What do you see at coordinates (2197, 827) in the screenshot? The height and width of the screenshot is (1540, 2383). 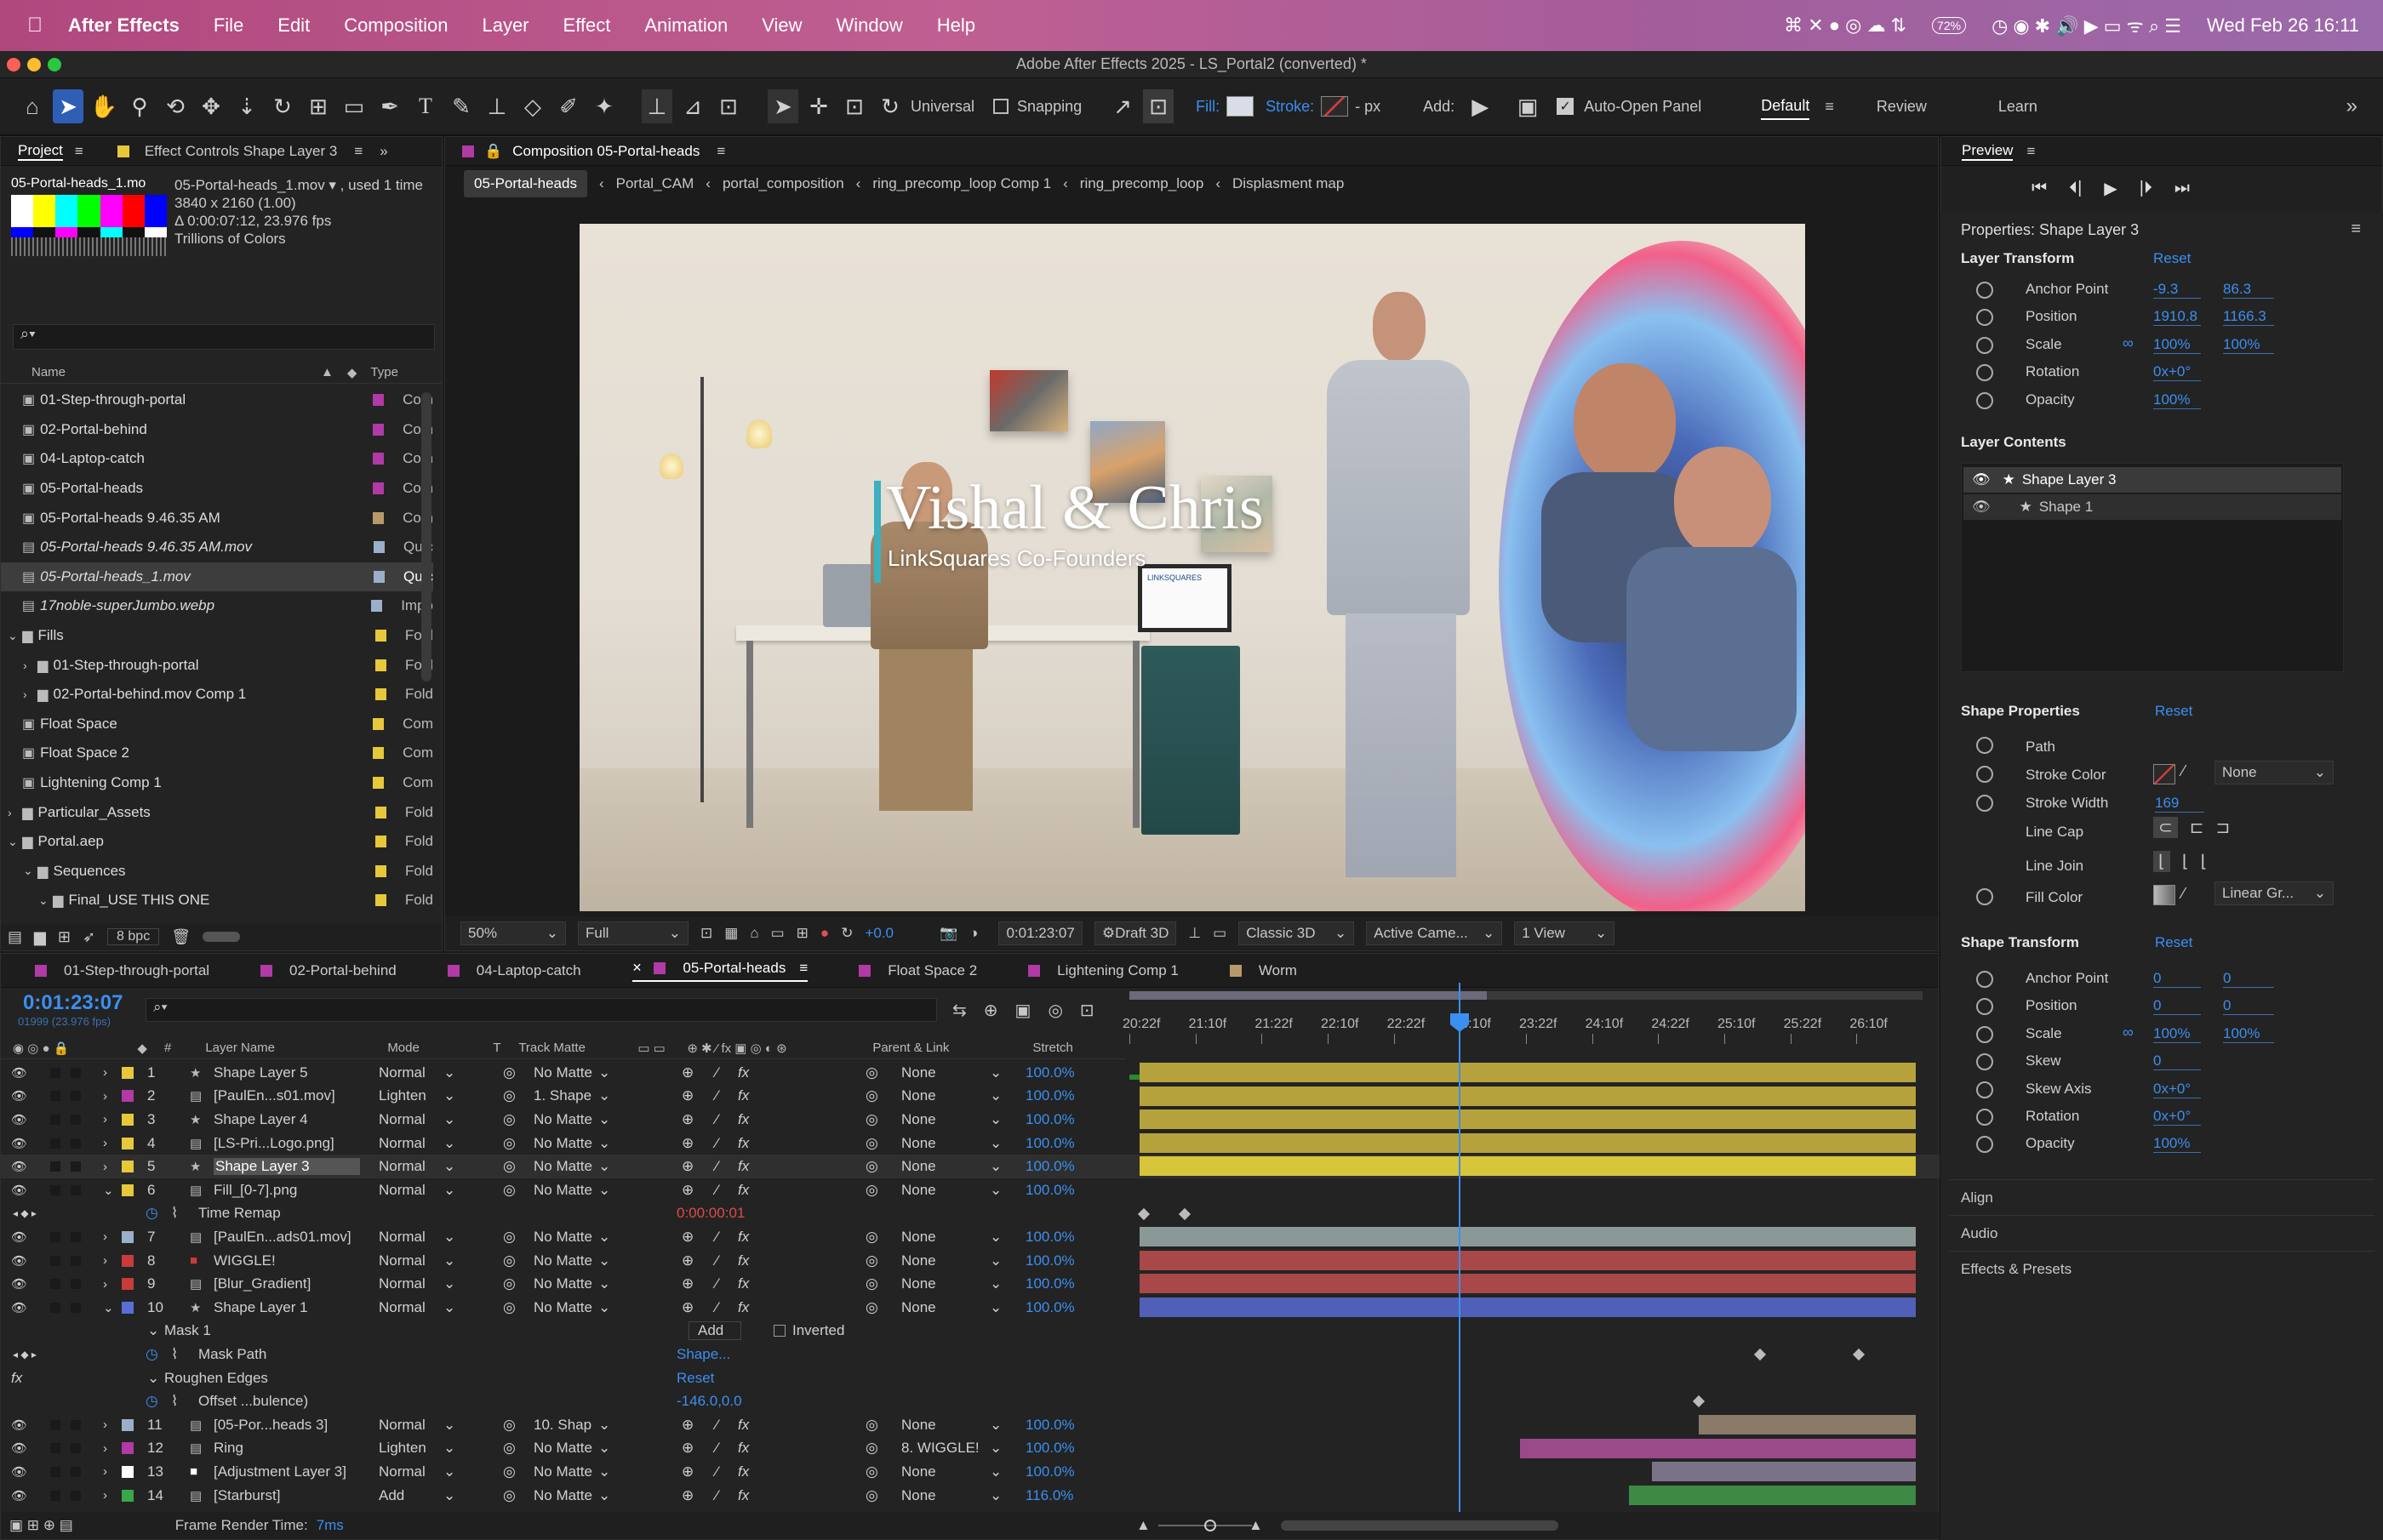 I see `round-cap-icon: ⊏` at bounding box center [2197, 827].